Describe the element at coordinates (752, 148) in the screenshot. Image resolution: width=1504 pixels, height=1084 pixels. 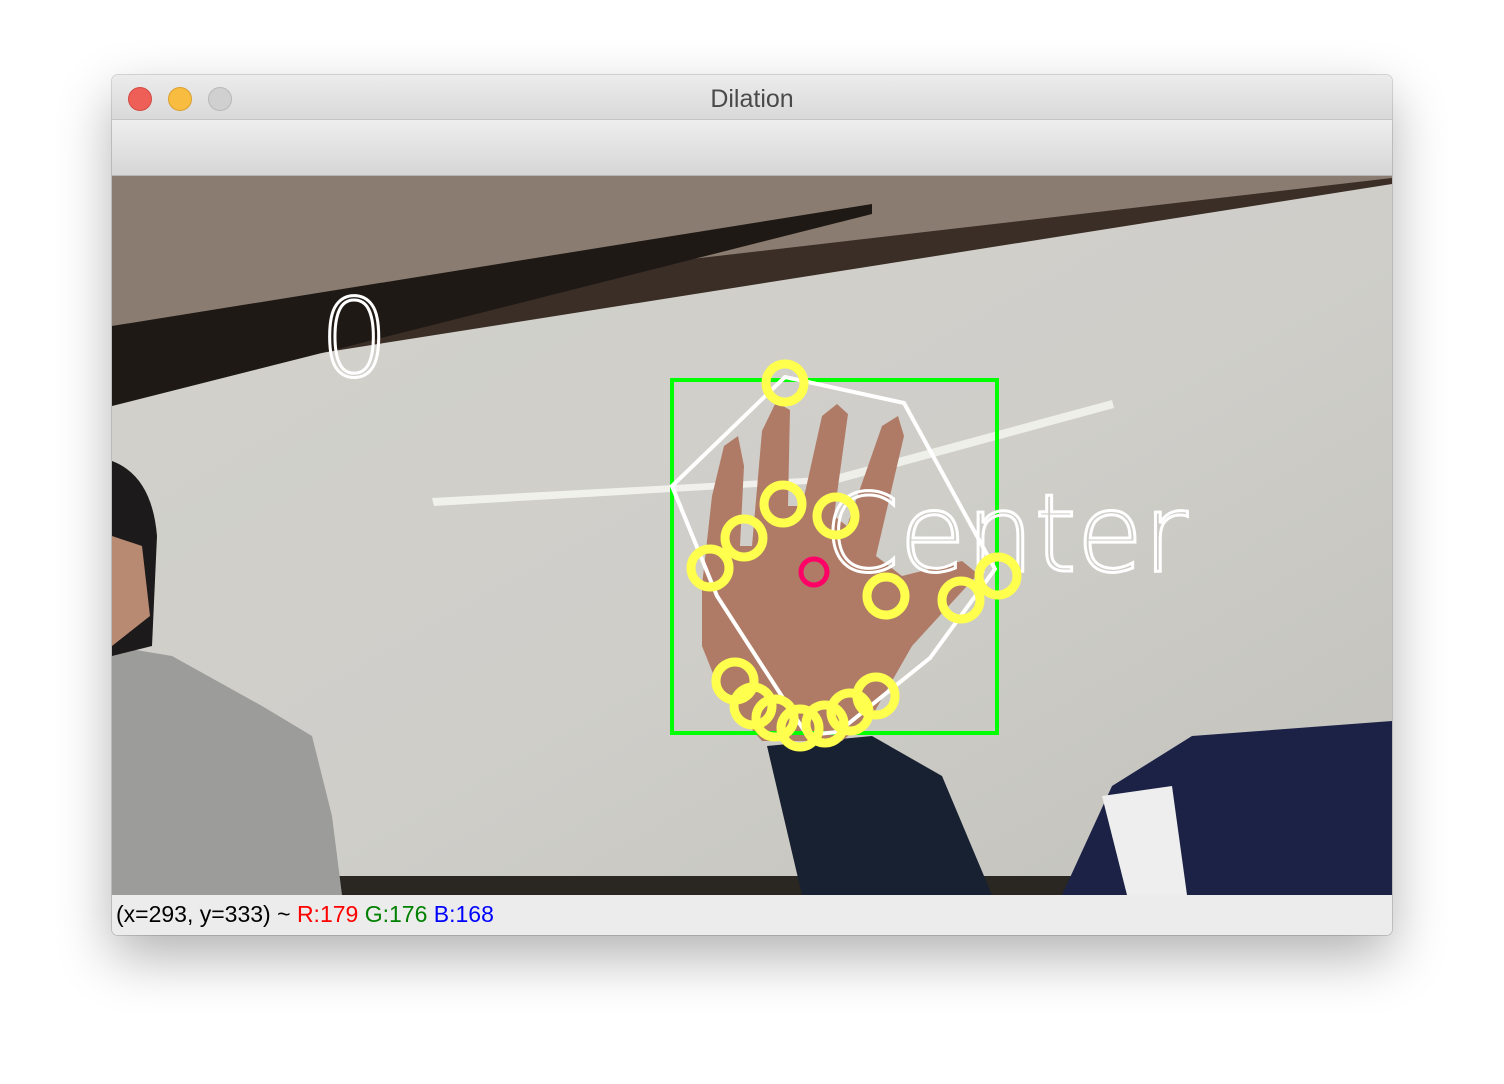
I see `toolbar` at that location.